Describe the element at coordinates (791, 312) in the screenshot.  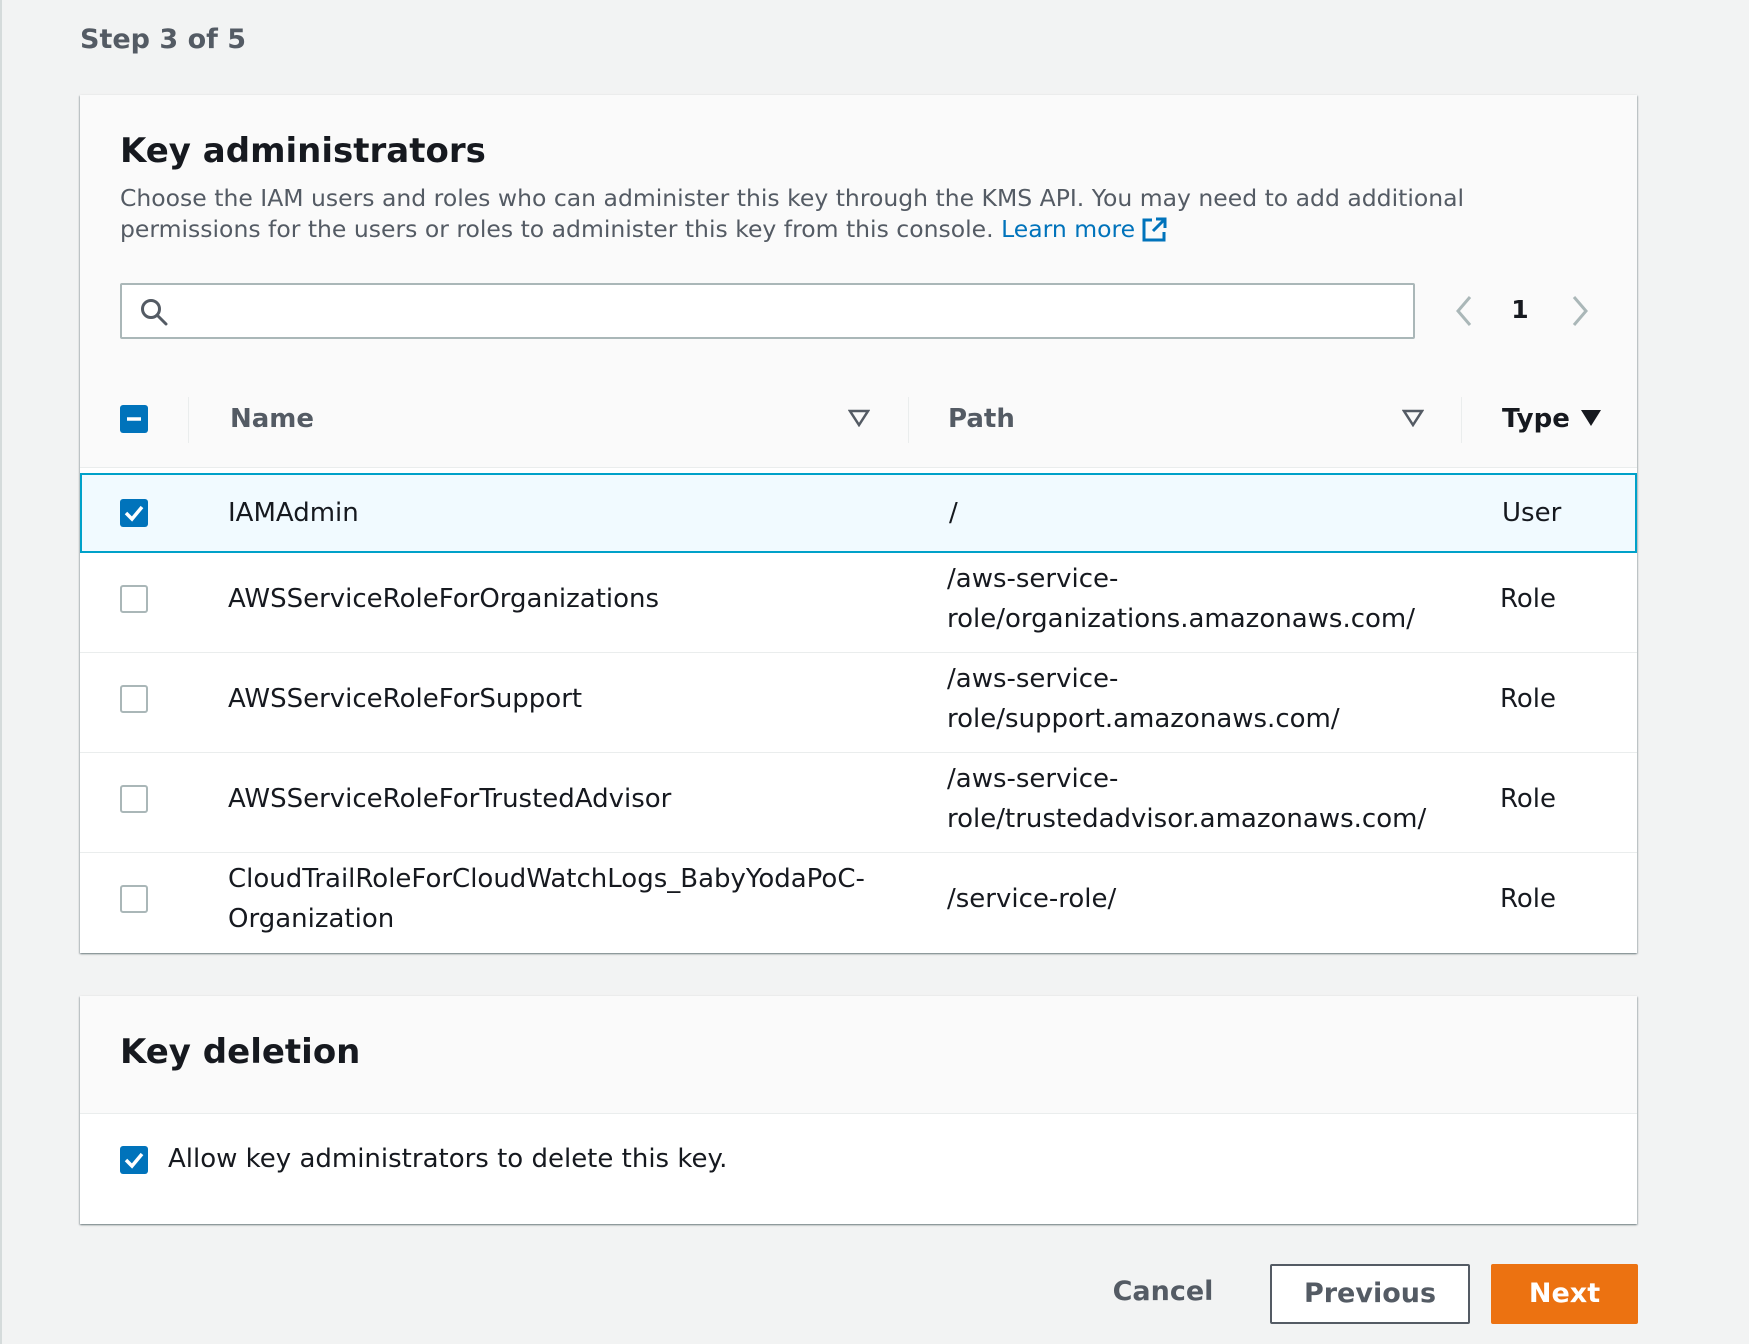
I see `search-input` at that location.